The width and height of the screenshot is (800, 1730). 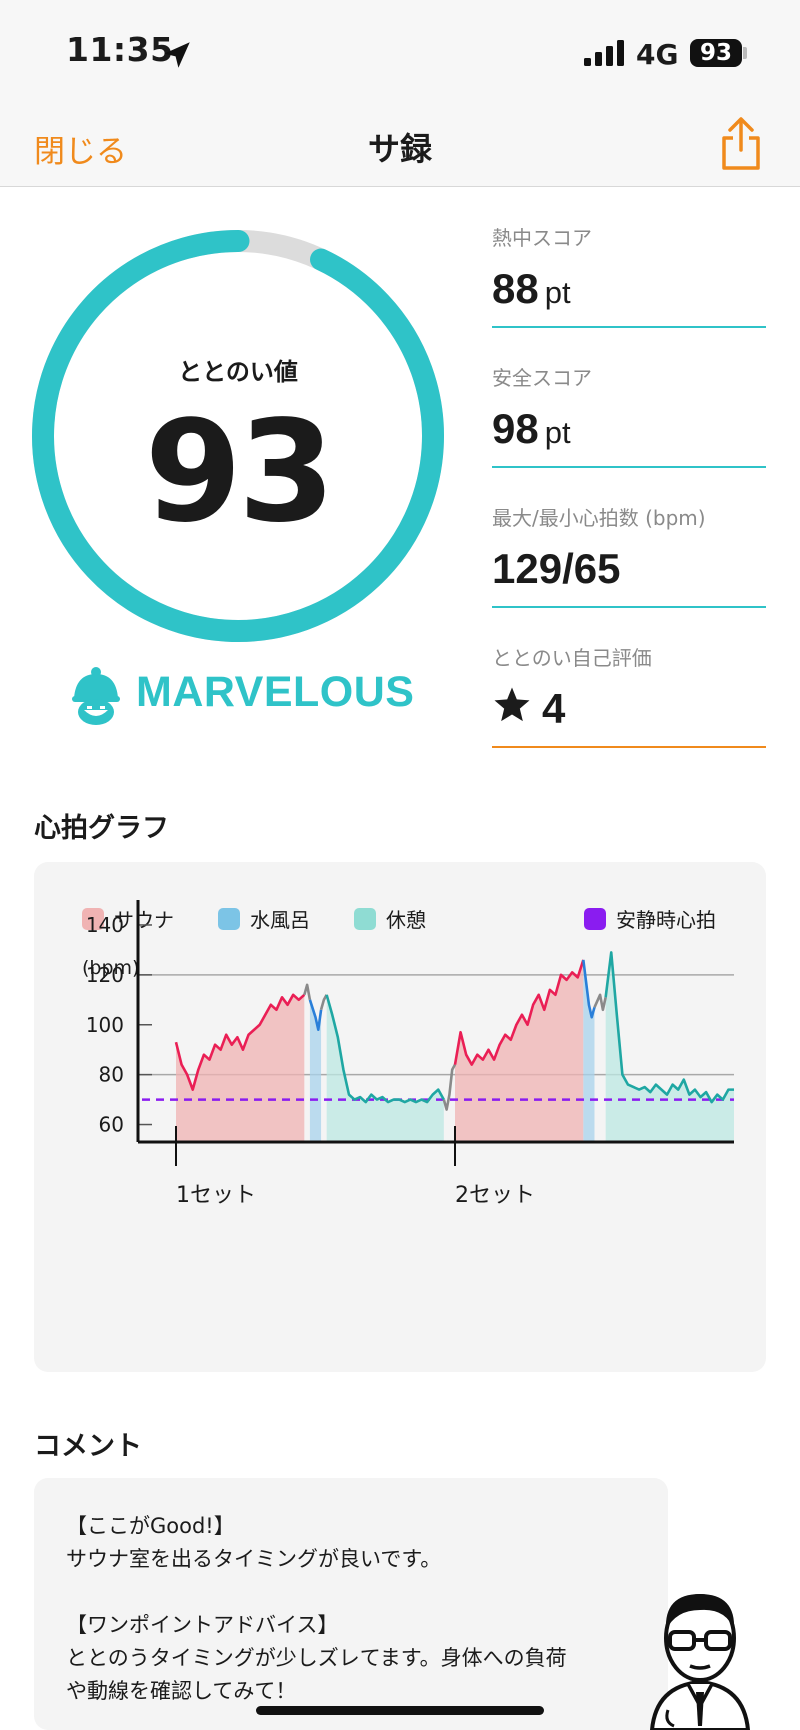 I want to click on battery-tip, so click(x=745, y=53).